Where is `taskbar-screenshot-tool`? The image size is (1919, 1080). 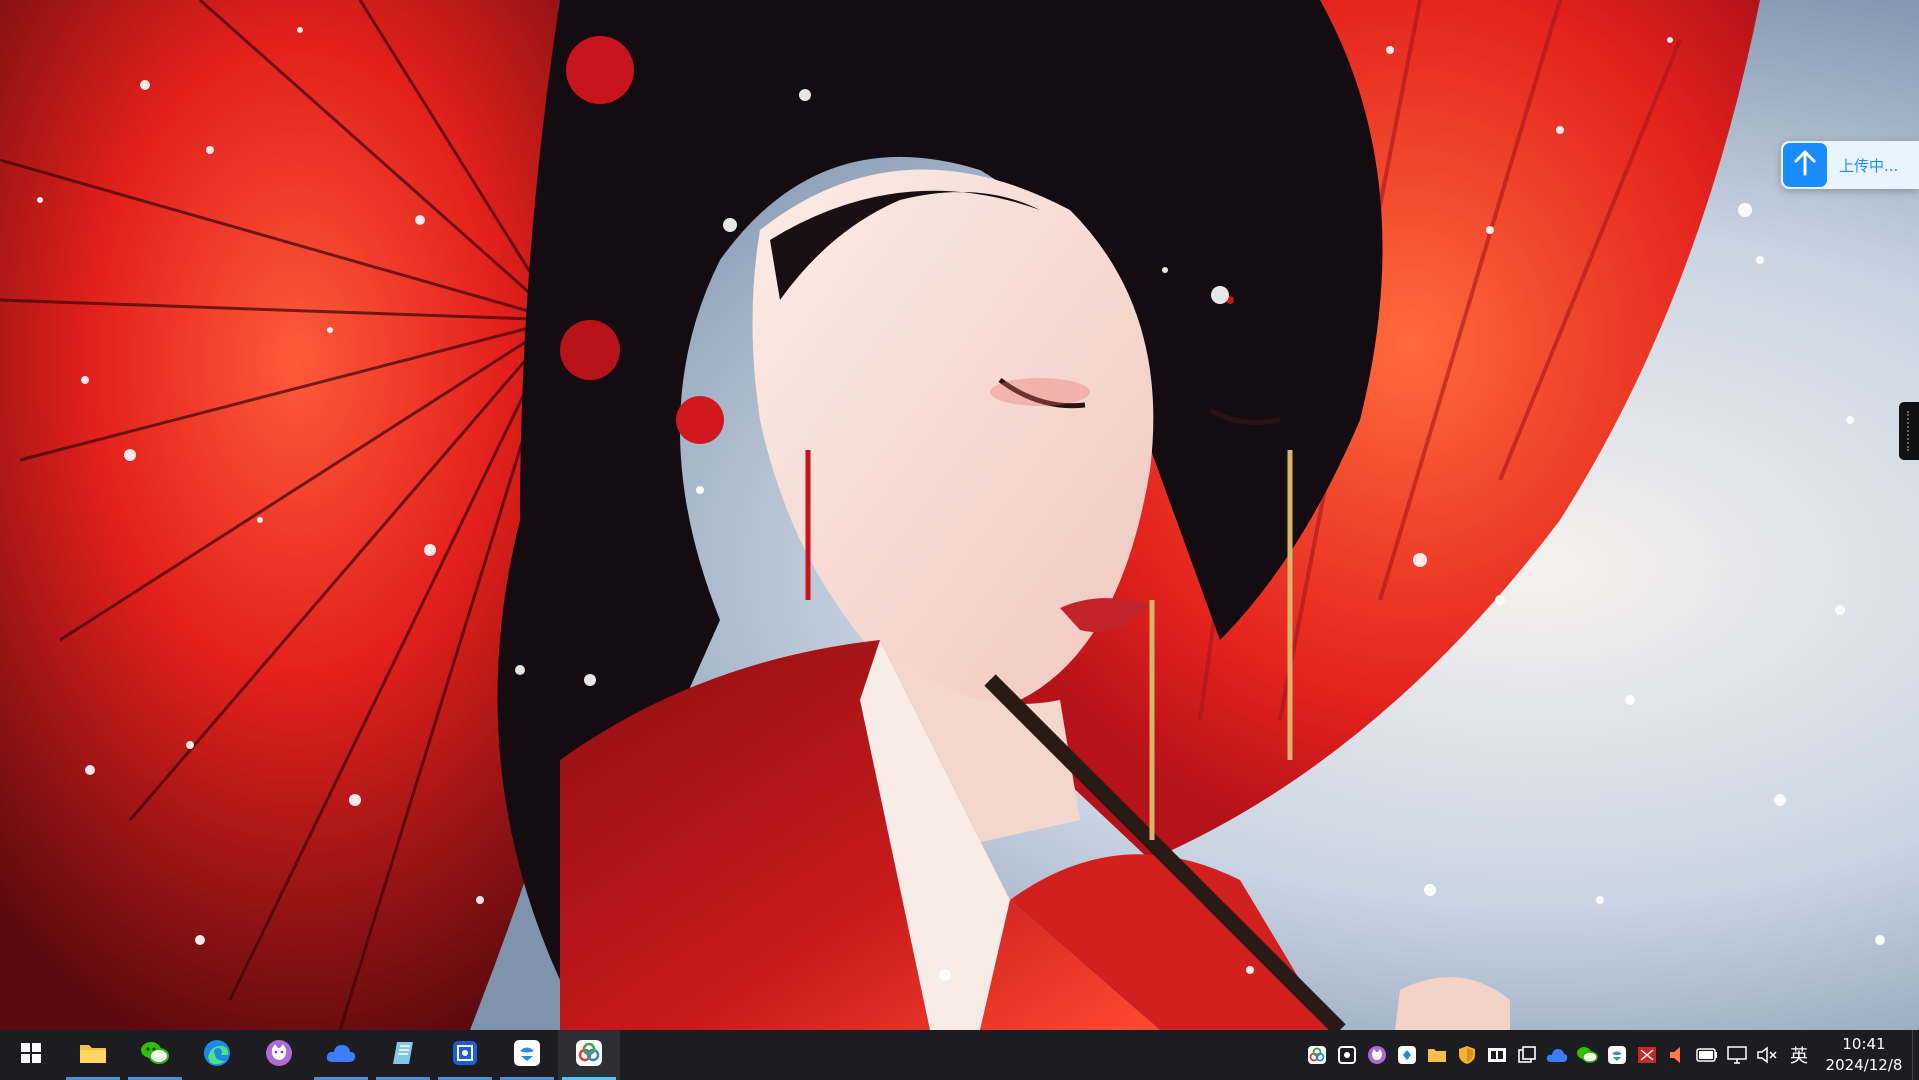 taskbar-screenshot-tool is located at coordinates (465, 1055).